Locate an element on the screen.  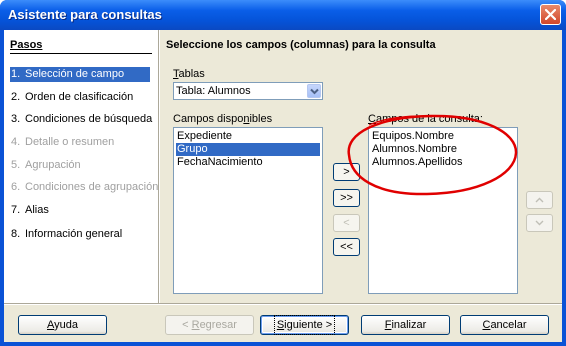
title-bar: Asistente para consultas is located at coordinates (283, 15).